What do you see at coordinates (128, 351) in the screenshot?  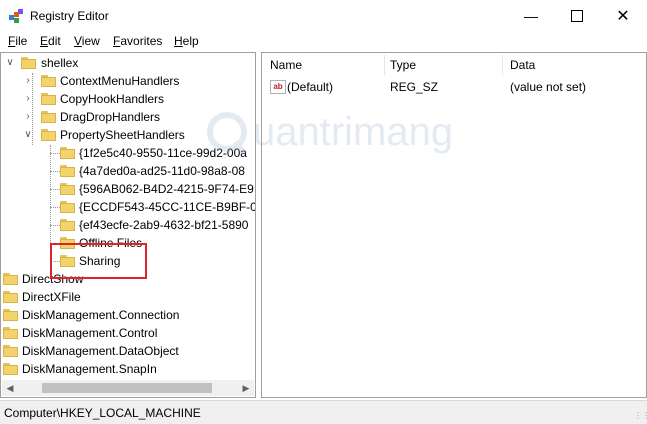 I see `tree-item: DiskManagement.DataObject` at bounding box center [128, 351].